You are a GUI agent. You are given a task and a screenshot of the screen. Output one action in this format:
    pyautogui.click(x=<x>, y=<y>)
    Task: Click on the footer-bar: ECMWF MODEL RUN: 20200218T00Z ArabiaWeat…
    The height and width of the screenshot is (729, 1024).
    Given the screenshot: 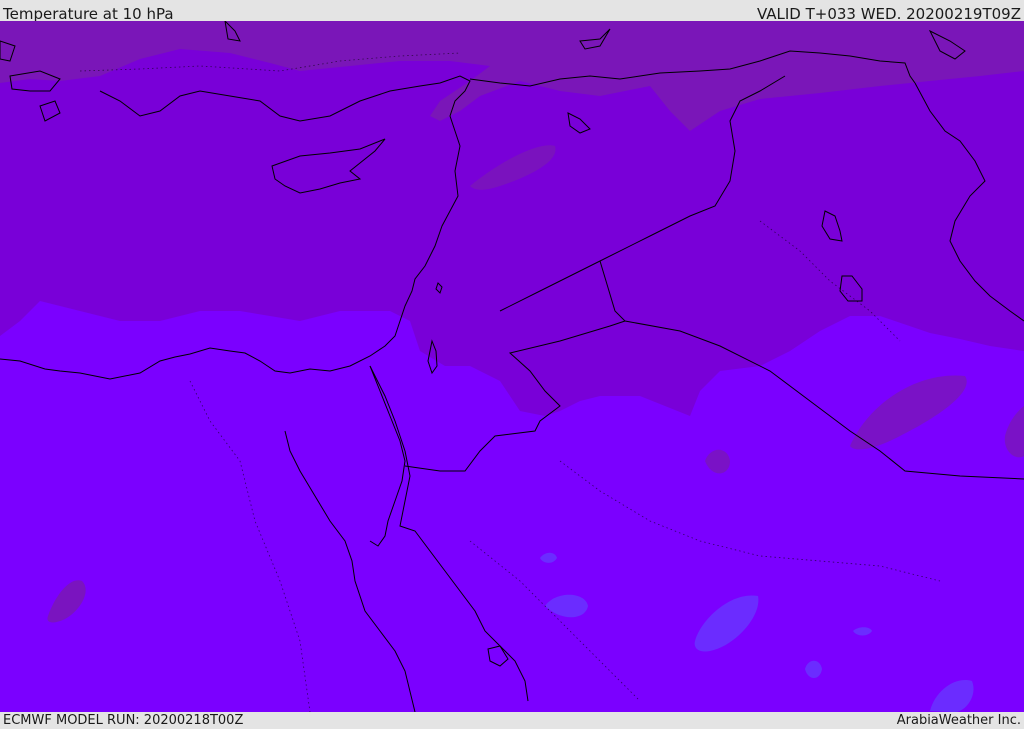 What is the action you would take?
    pyautogui.click(x=512, y=720)
    